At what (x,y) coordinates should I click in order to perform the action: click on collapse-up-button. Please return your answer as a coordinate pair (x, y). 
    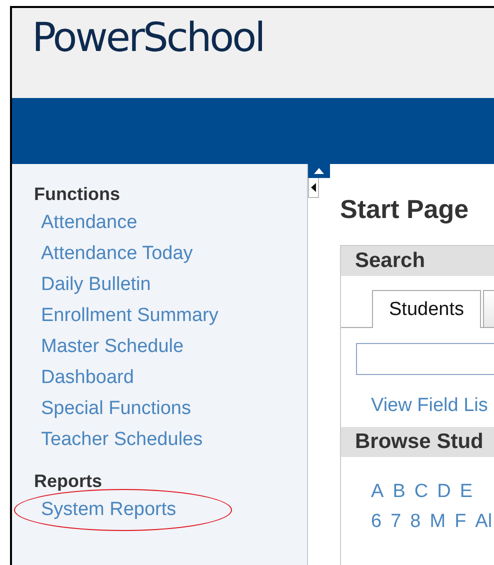
    Looking at the image, I should click on (319, 171).